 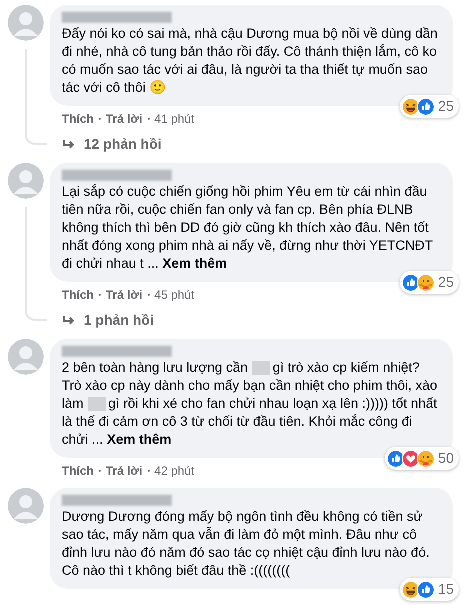 I want to click on reaction-count: 50, so click(x=446, y=458).